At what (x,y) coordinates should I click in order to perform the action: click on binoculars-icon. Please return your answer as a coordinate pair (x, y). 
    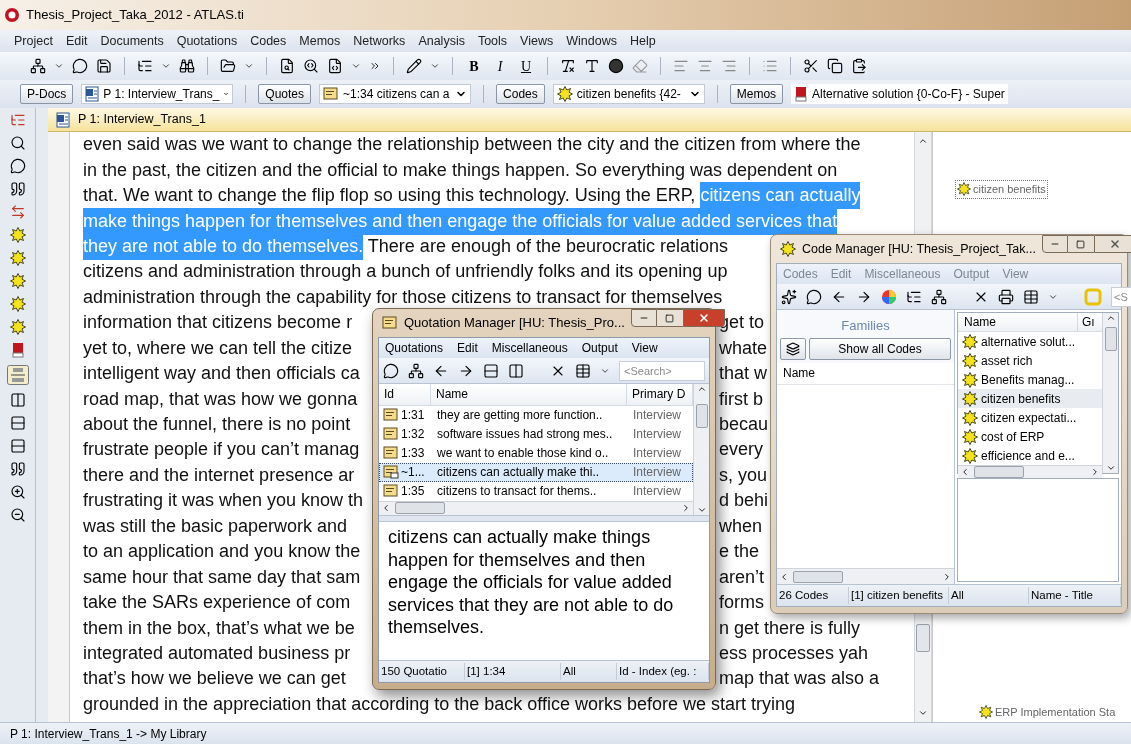
    Looking at the image, I should click on (187, 66).